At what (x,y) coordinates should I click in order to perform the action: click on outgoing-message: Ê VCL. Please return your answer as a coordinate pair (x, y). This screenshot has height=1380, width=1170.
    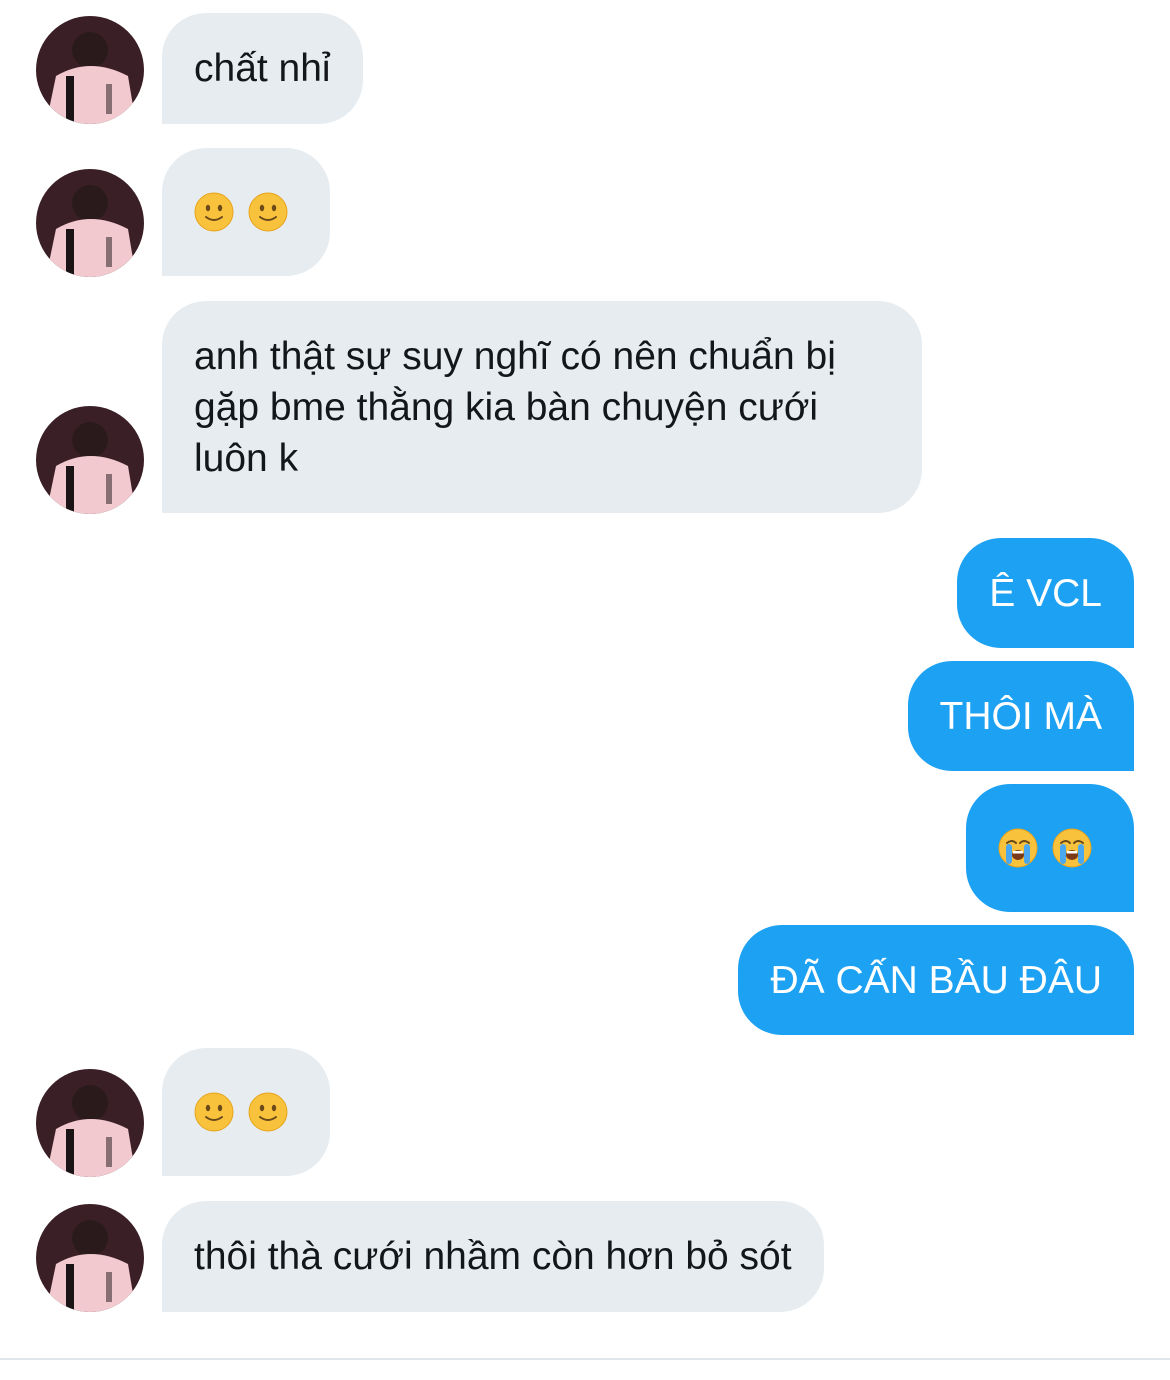
    Looking at the image, I should click on (1045, 593).